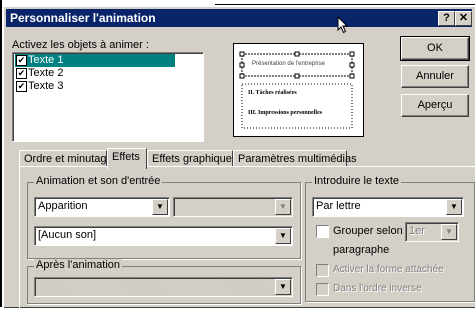 This screenshot has width=475, height=309. What do you see at coordinates (83, 18) in the screenshot?
I see `dialog-title: Personnaliser l'animation` at bounding box center [83, 18].